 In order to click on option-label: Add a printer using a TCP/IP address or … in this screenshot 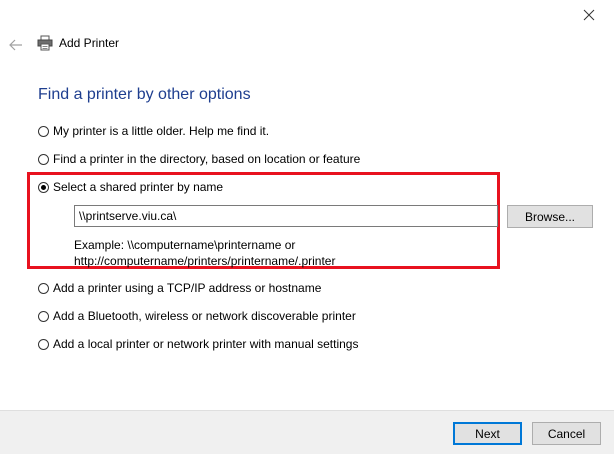, I will do `click(187, 288)`.